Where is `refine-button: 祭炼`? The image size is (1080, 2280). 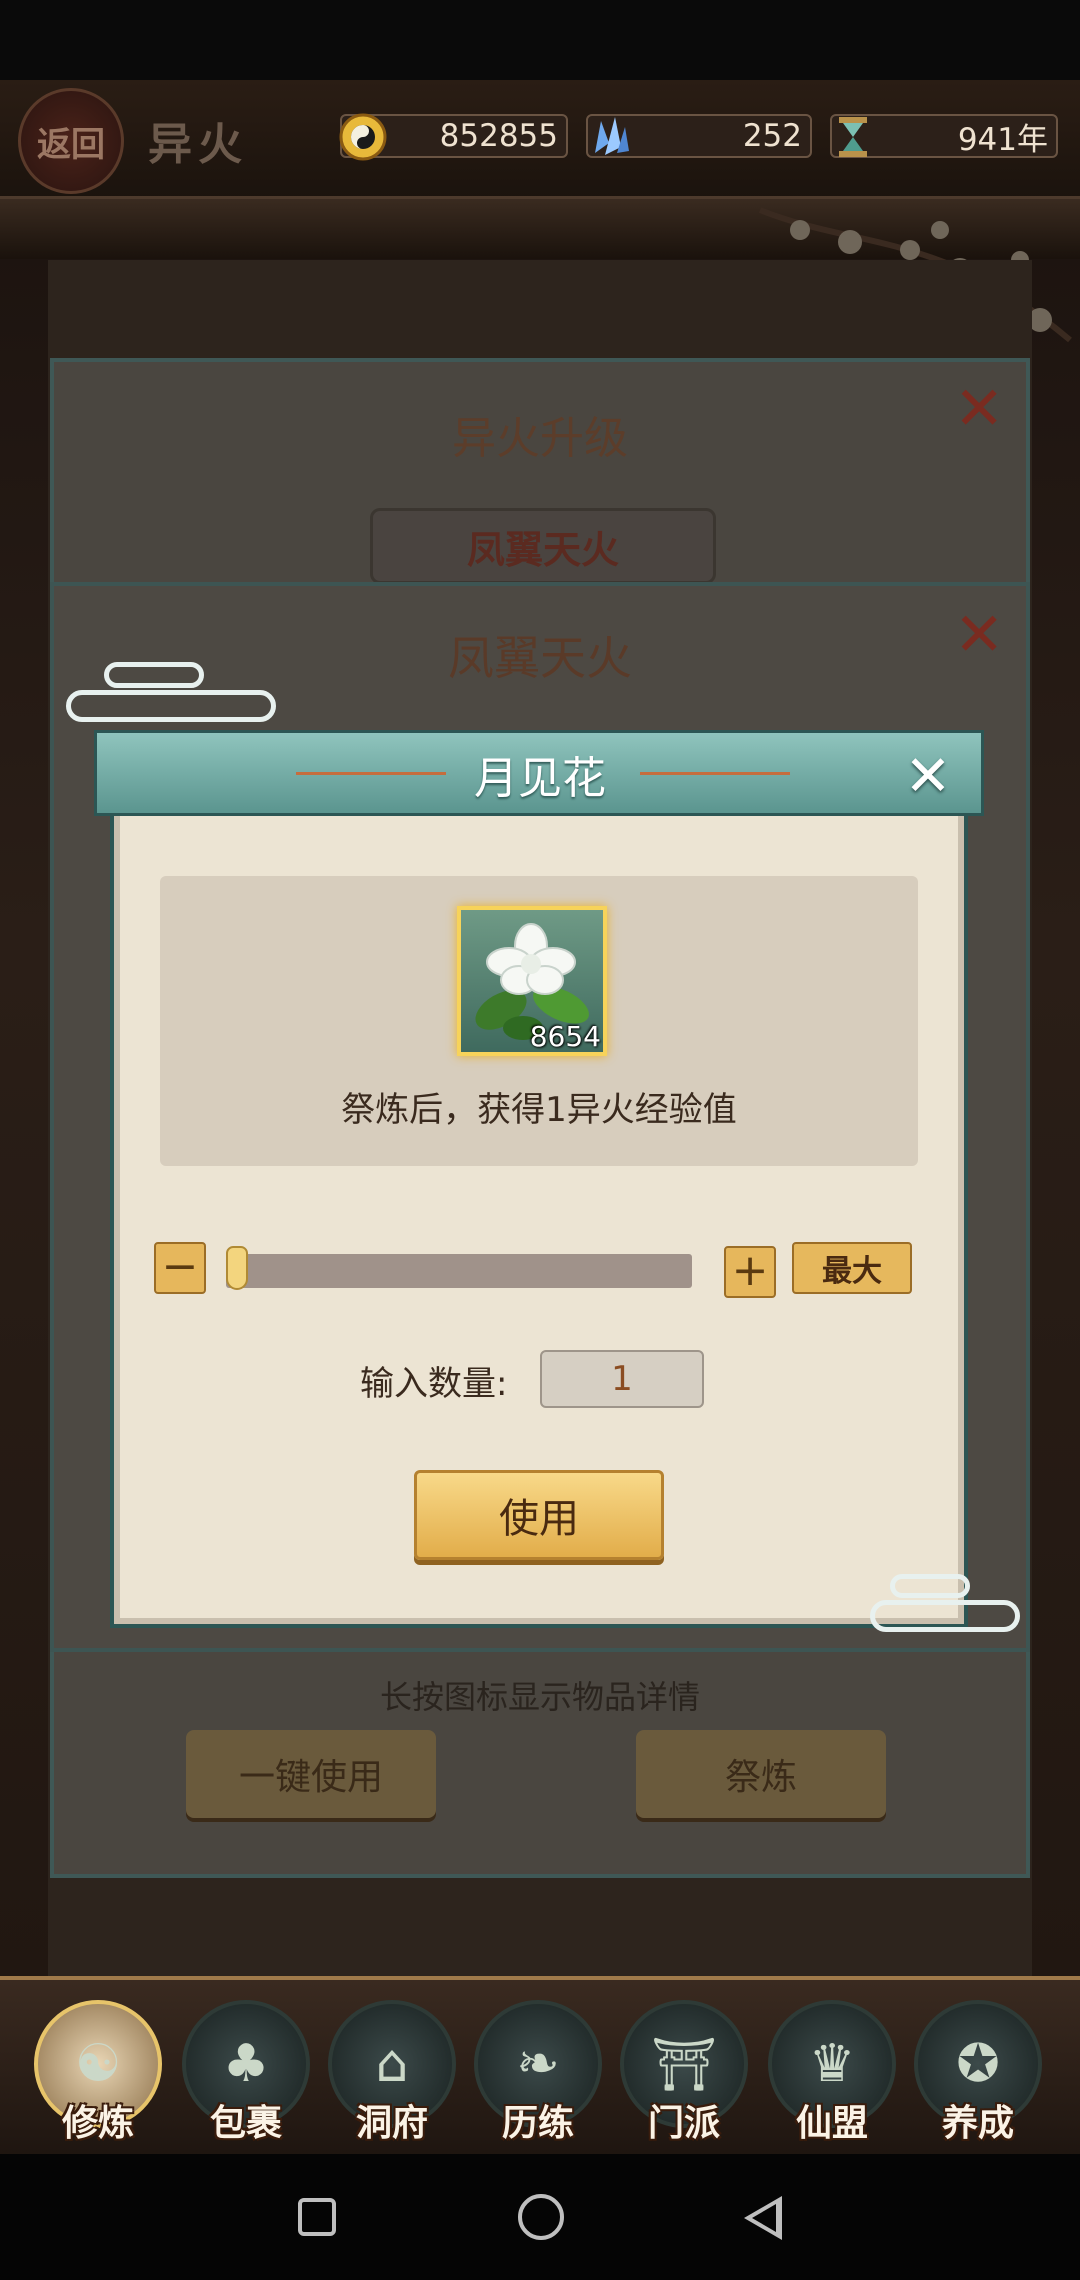
refine-button: 祭炼 is located at coordinates (761, 1774).